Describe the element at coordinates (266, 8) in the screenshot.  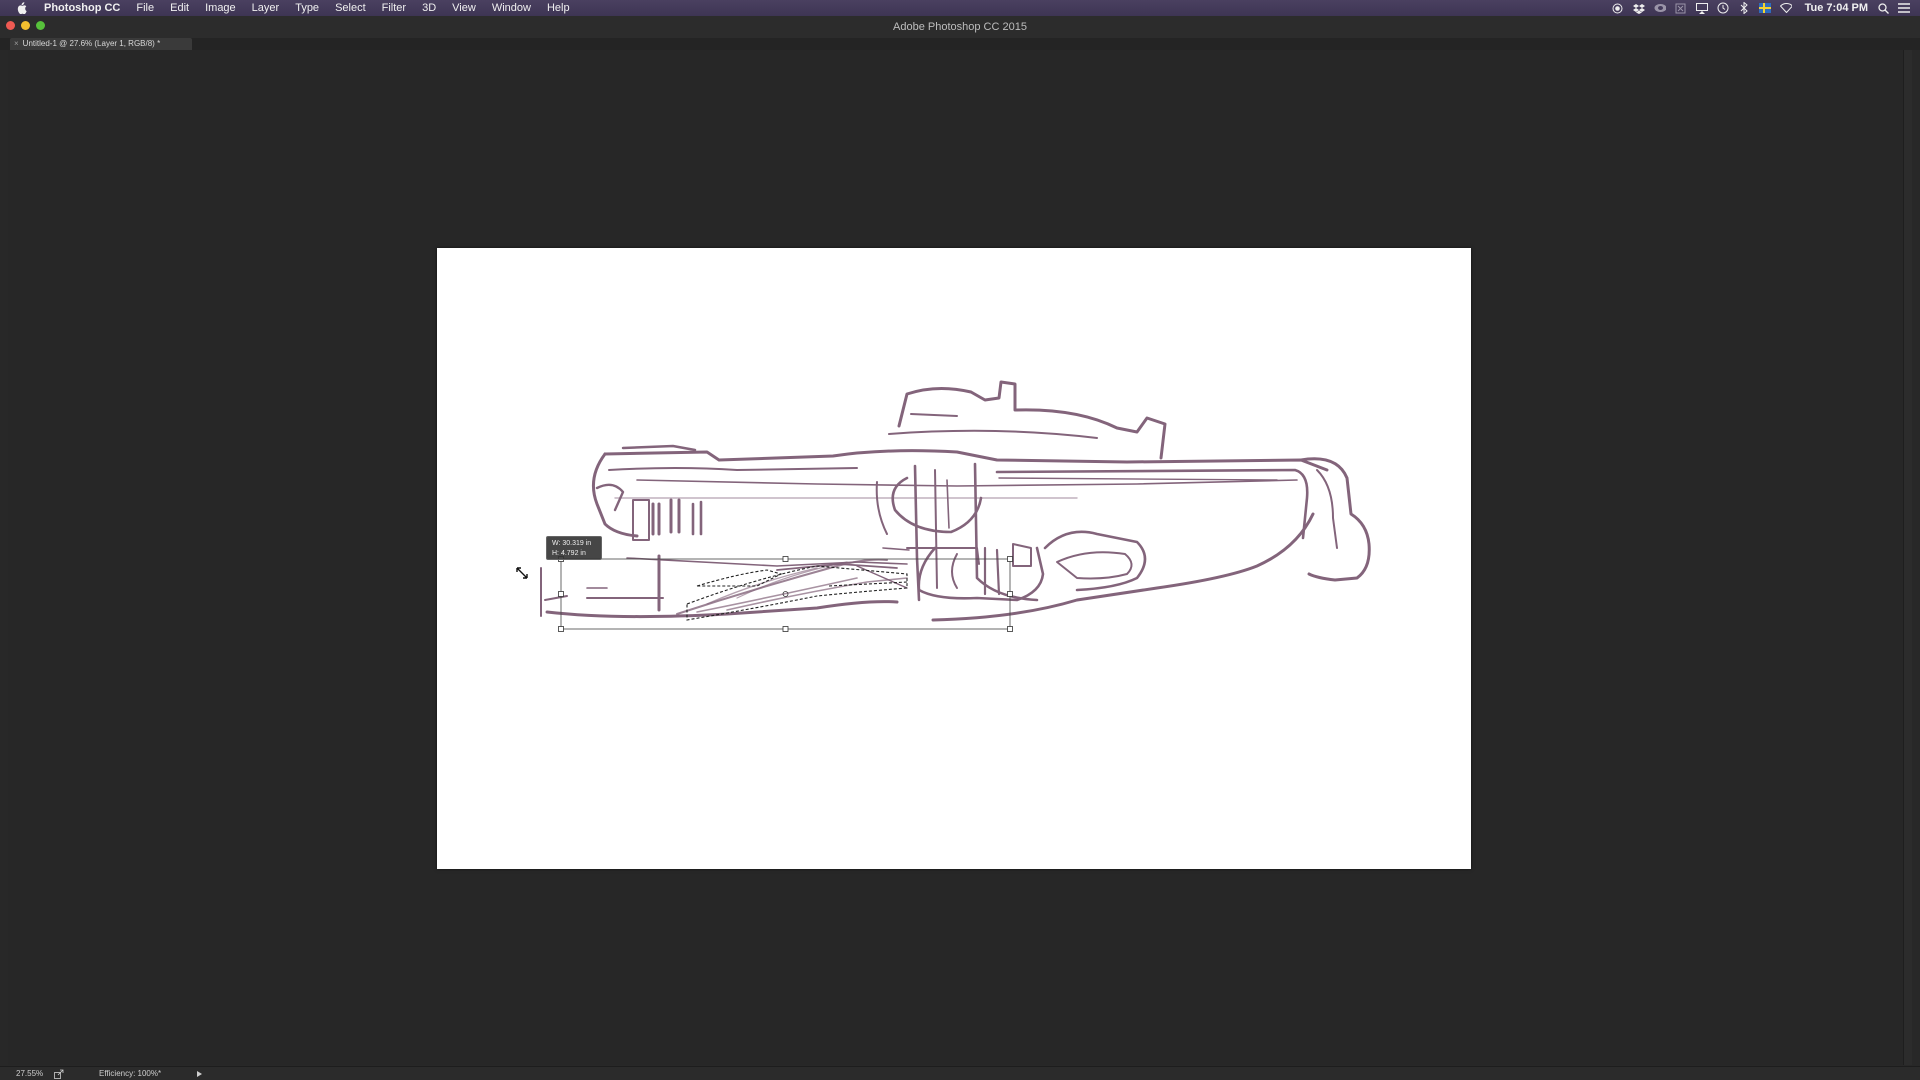
I see `menu-layer: Layer` at that location.